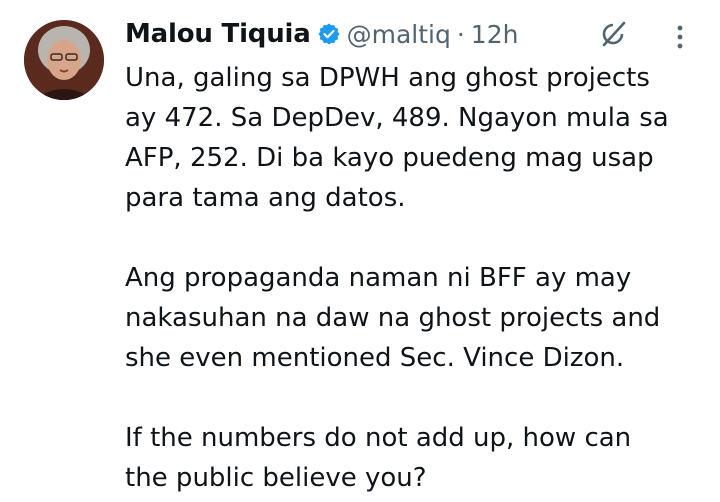 The image size is (720, 502). What do you see at coordinates (378, 438) in the screenshot?
I see `tweet-line: If the numbers do not add up, how can` at bounding box center [378, 438].